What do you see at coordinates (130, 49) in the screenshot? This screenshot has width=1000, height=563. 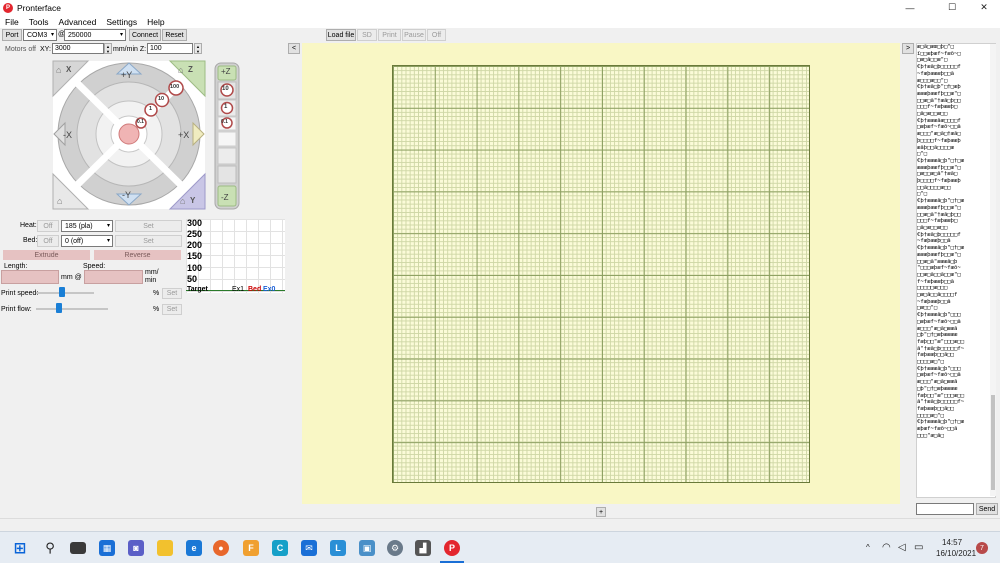 I see `mm-min-z-label: mm/min Z:` at bounding box center [130, 49].